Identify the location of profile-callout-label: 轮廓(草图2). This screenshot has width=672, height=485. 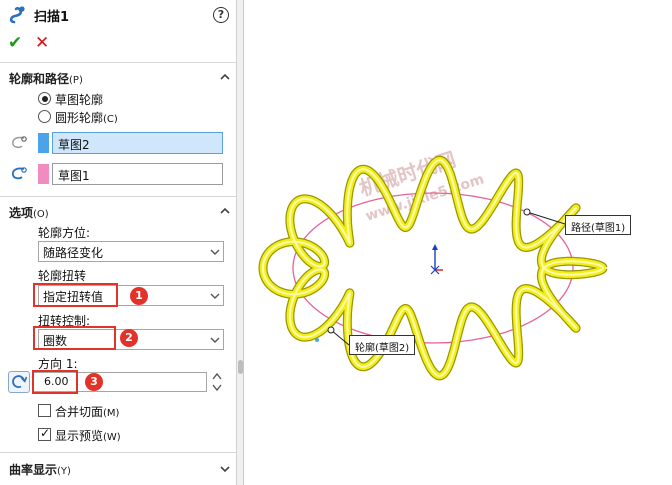
(382, 345).